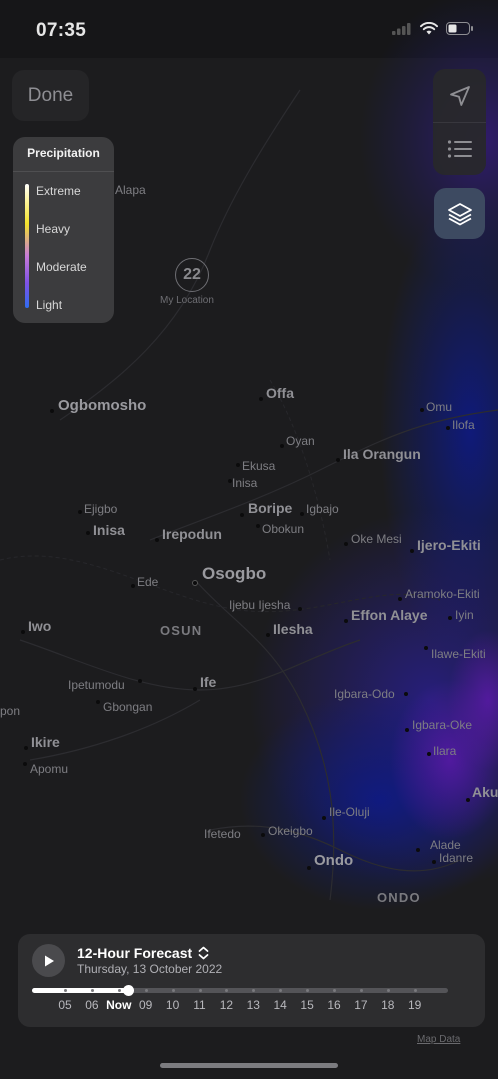 This screenshot has height=1079, width=498. I want to click on timeline-hour-label: 06, so click(91, 1005).